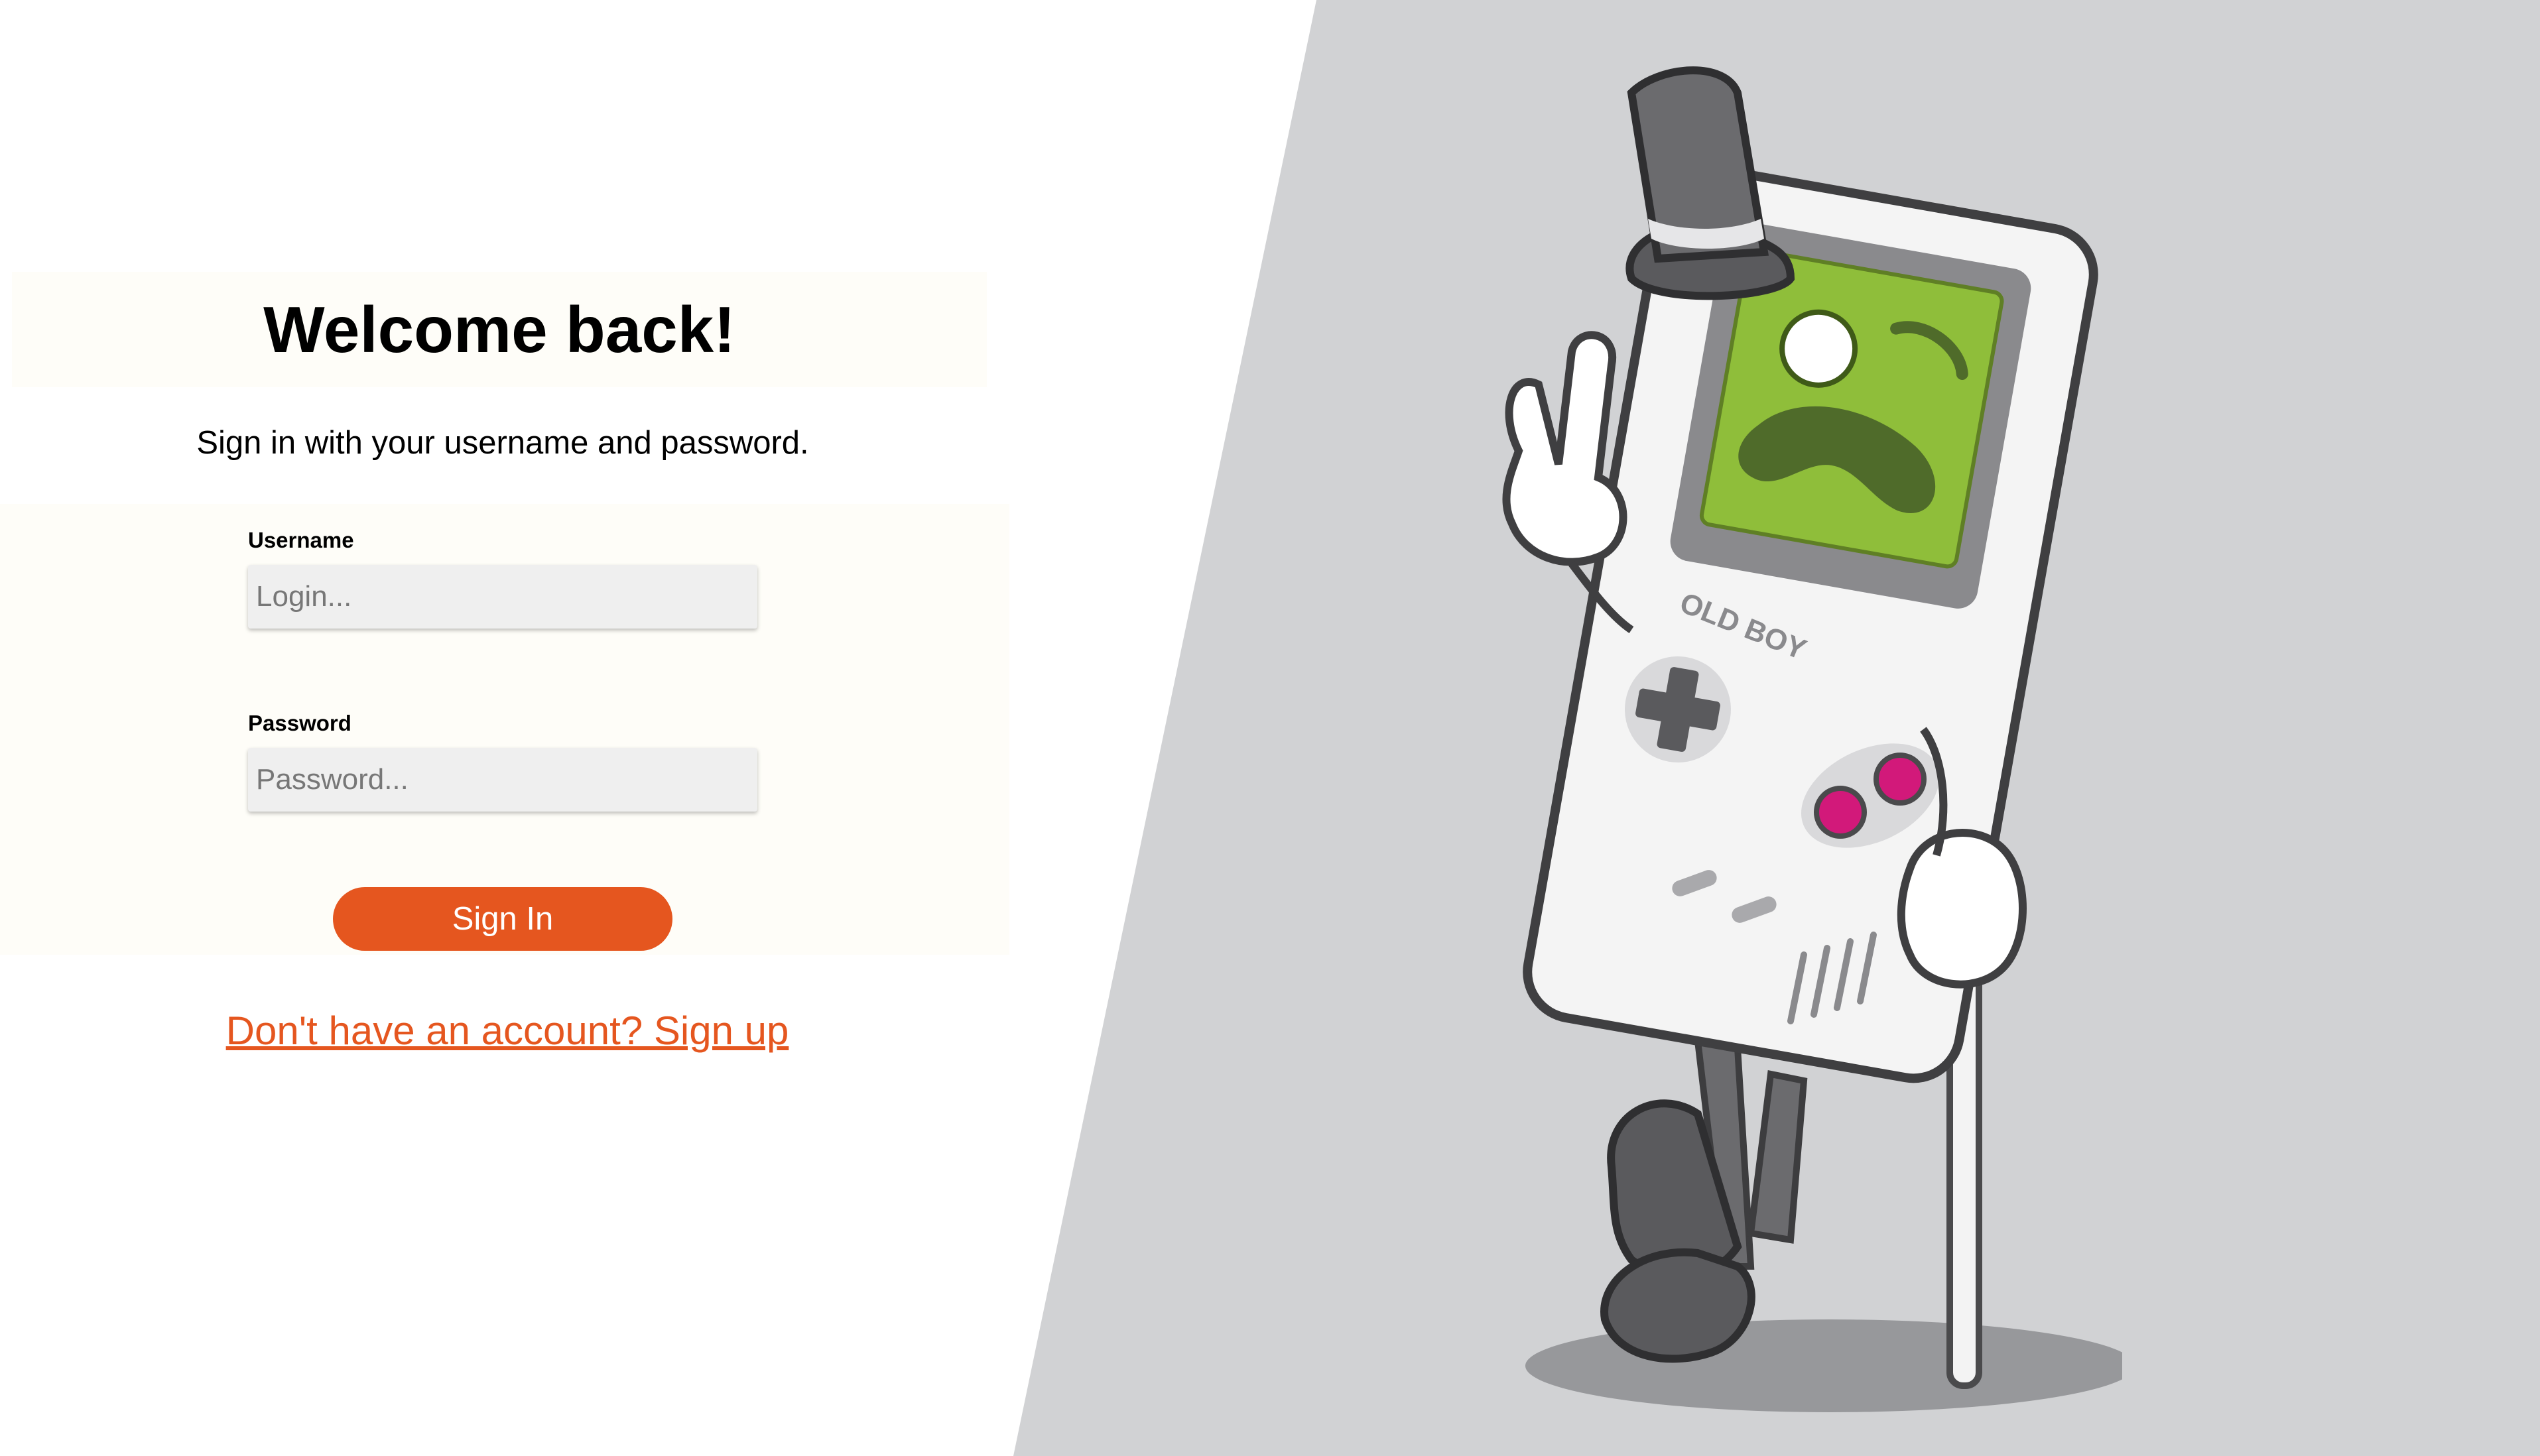 The image size is (2540, 1456). Describe the element at coordinates (502, 443) in the screenshot. I see `page-subtitle: Sign in with your username and password.` at that location.